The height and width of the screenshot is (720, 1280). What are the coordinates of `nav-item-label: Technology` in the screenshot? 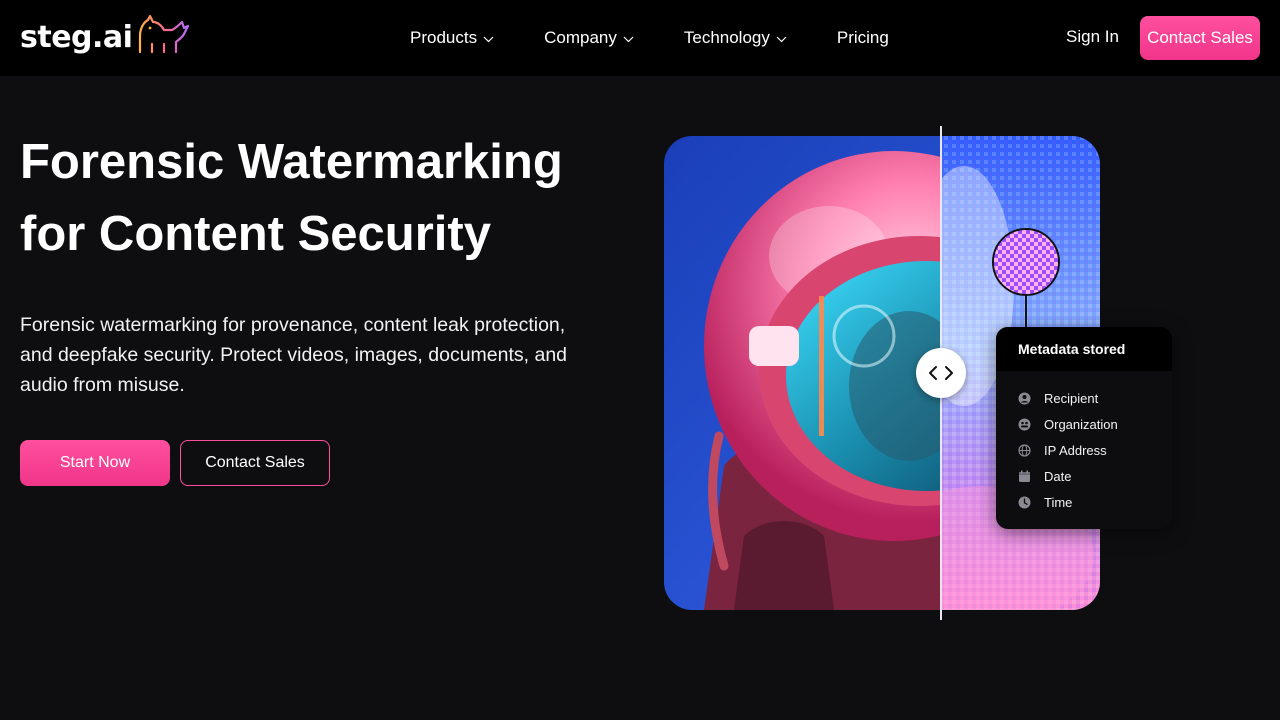 It's located at (726, 37).